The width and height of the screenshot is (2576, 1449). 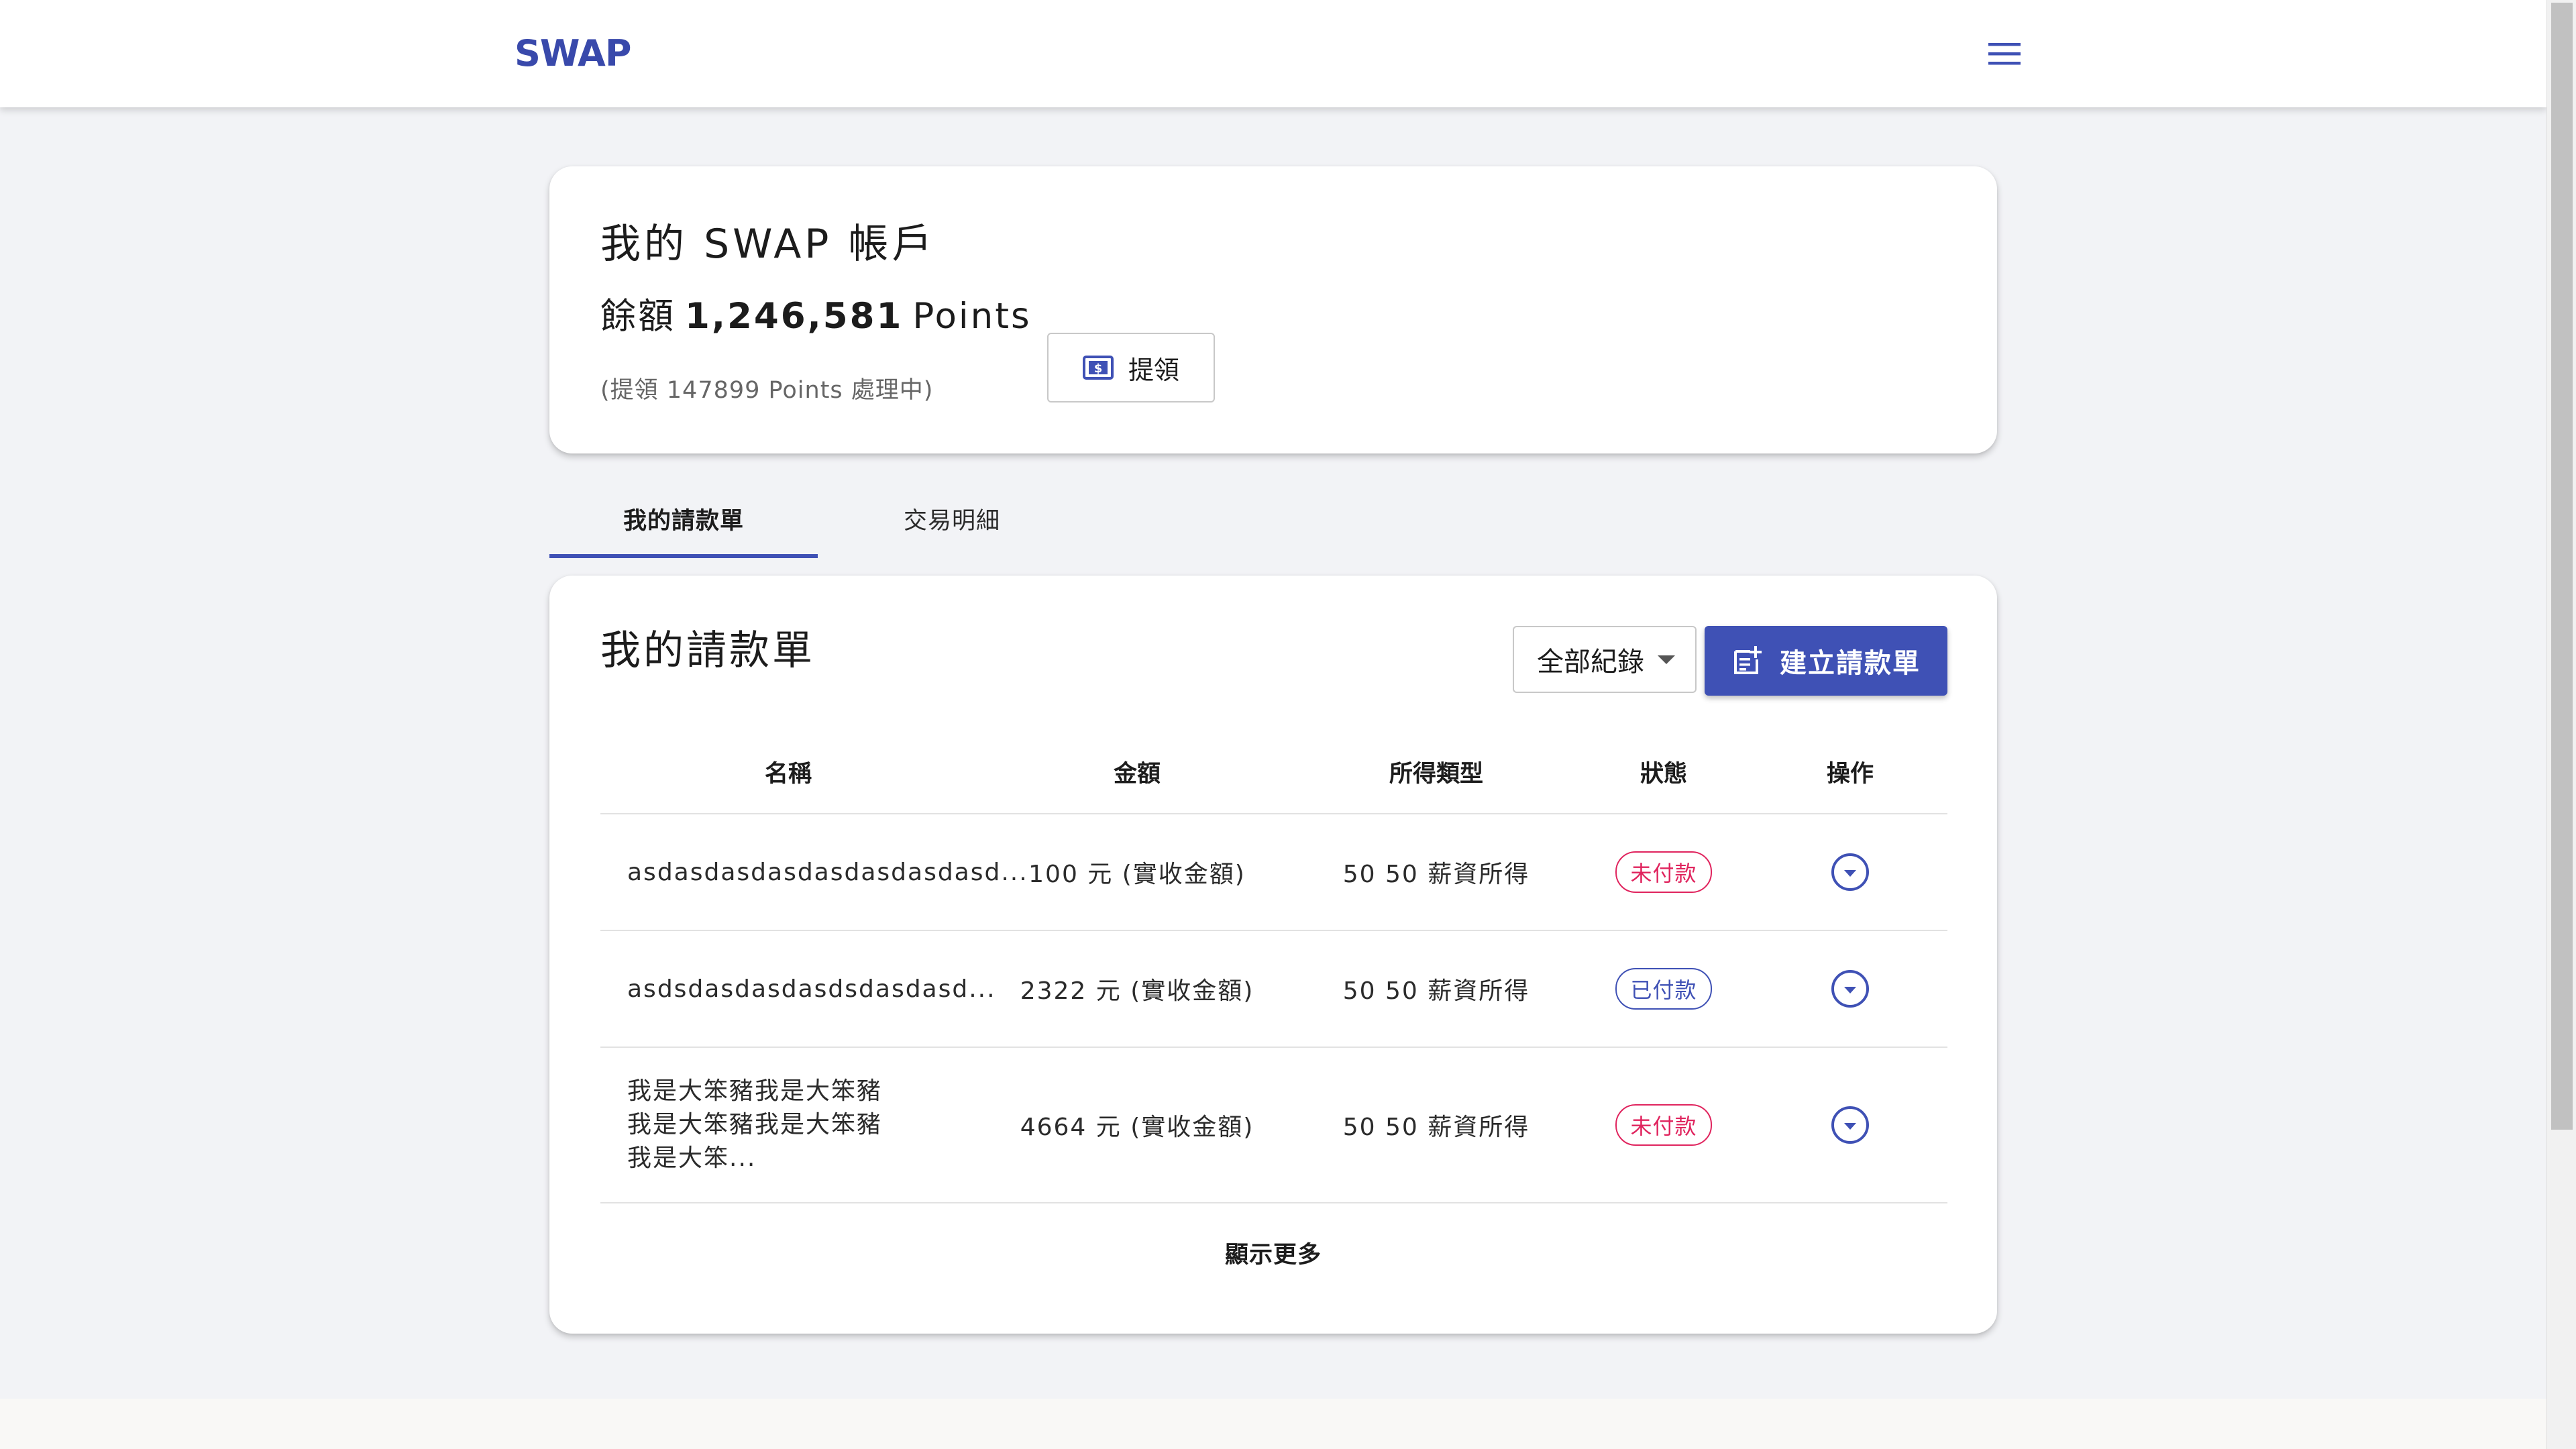 I want to click on column-header-amount: 金額, so click(x=1137, y=771).